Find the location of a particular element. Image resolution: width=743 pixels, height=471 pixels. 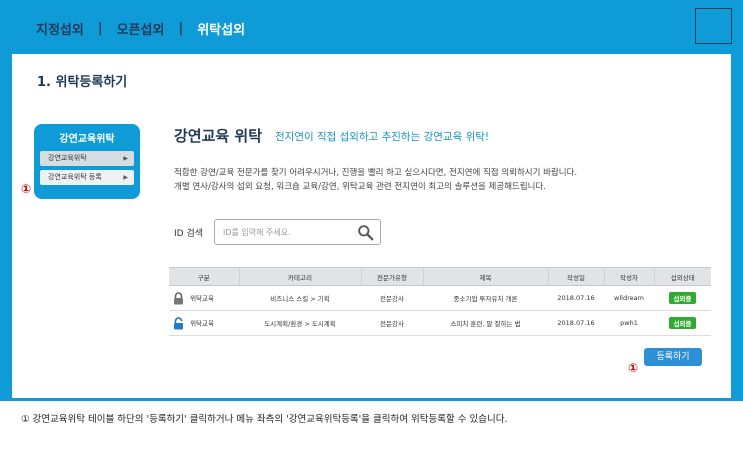

tab-open: 오픈섭외 is located at coordinates (141, 28).